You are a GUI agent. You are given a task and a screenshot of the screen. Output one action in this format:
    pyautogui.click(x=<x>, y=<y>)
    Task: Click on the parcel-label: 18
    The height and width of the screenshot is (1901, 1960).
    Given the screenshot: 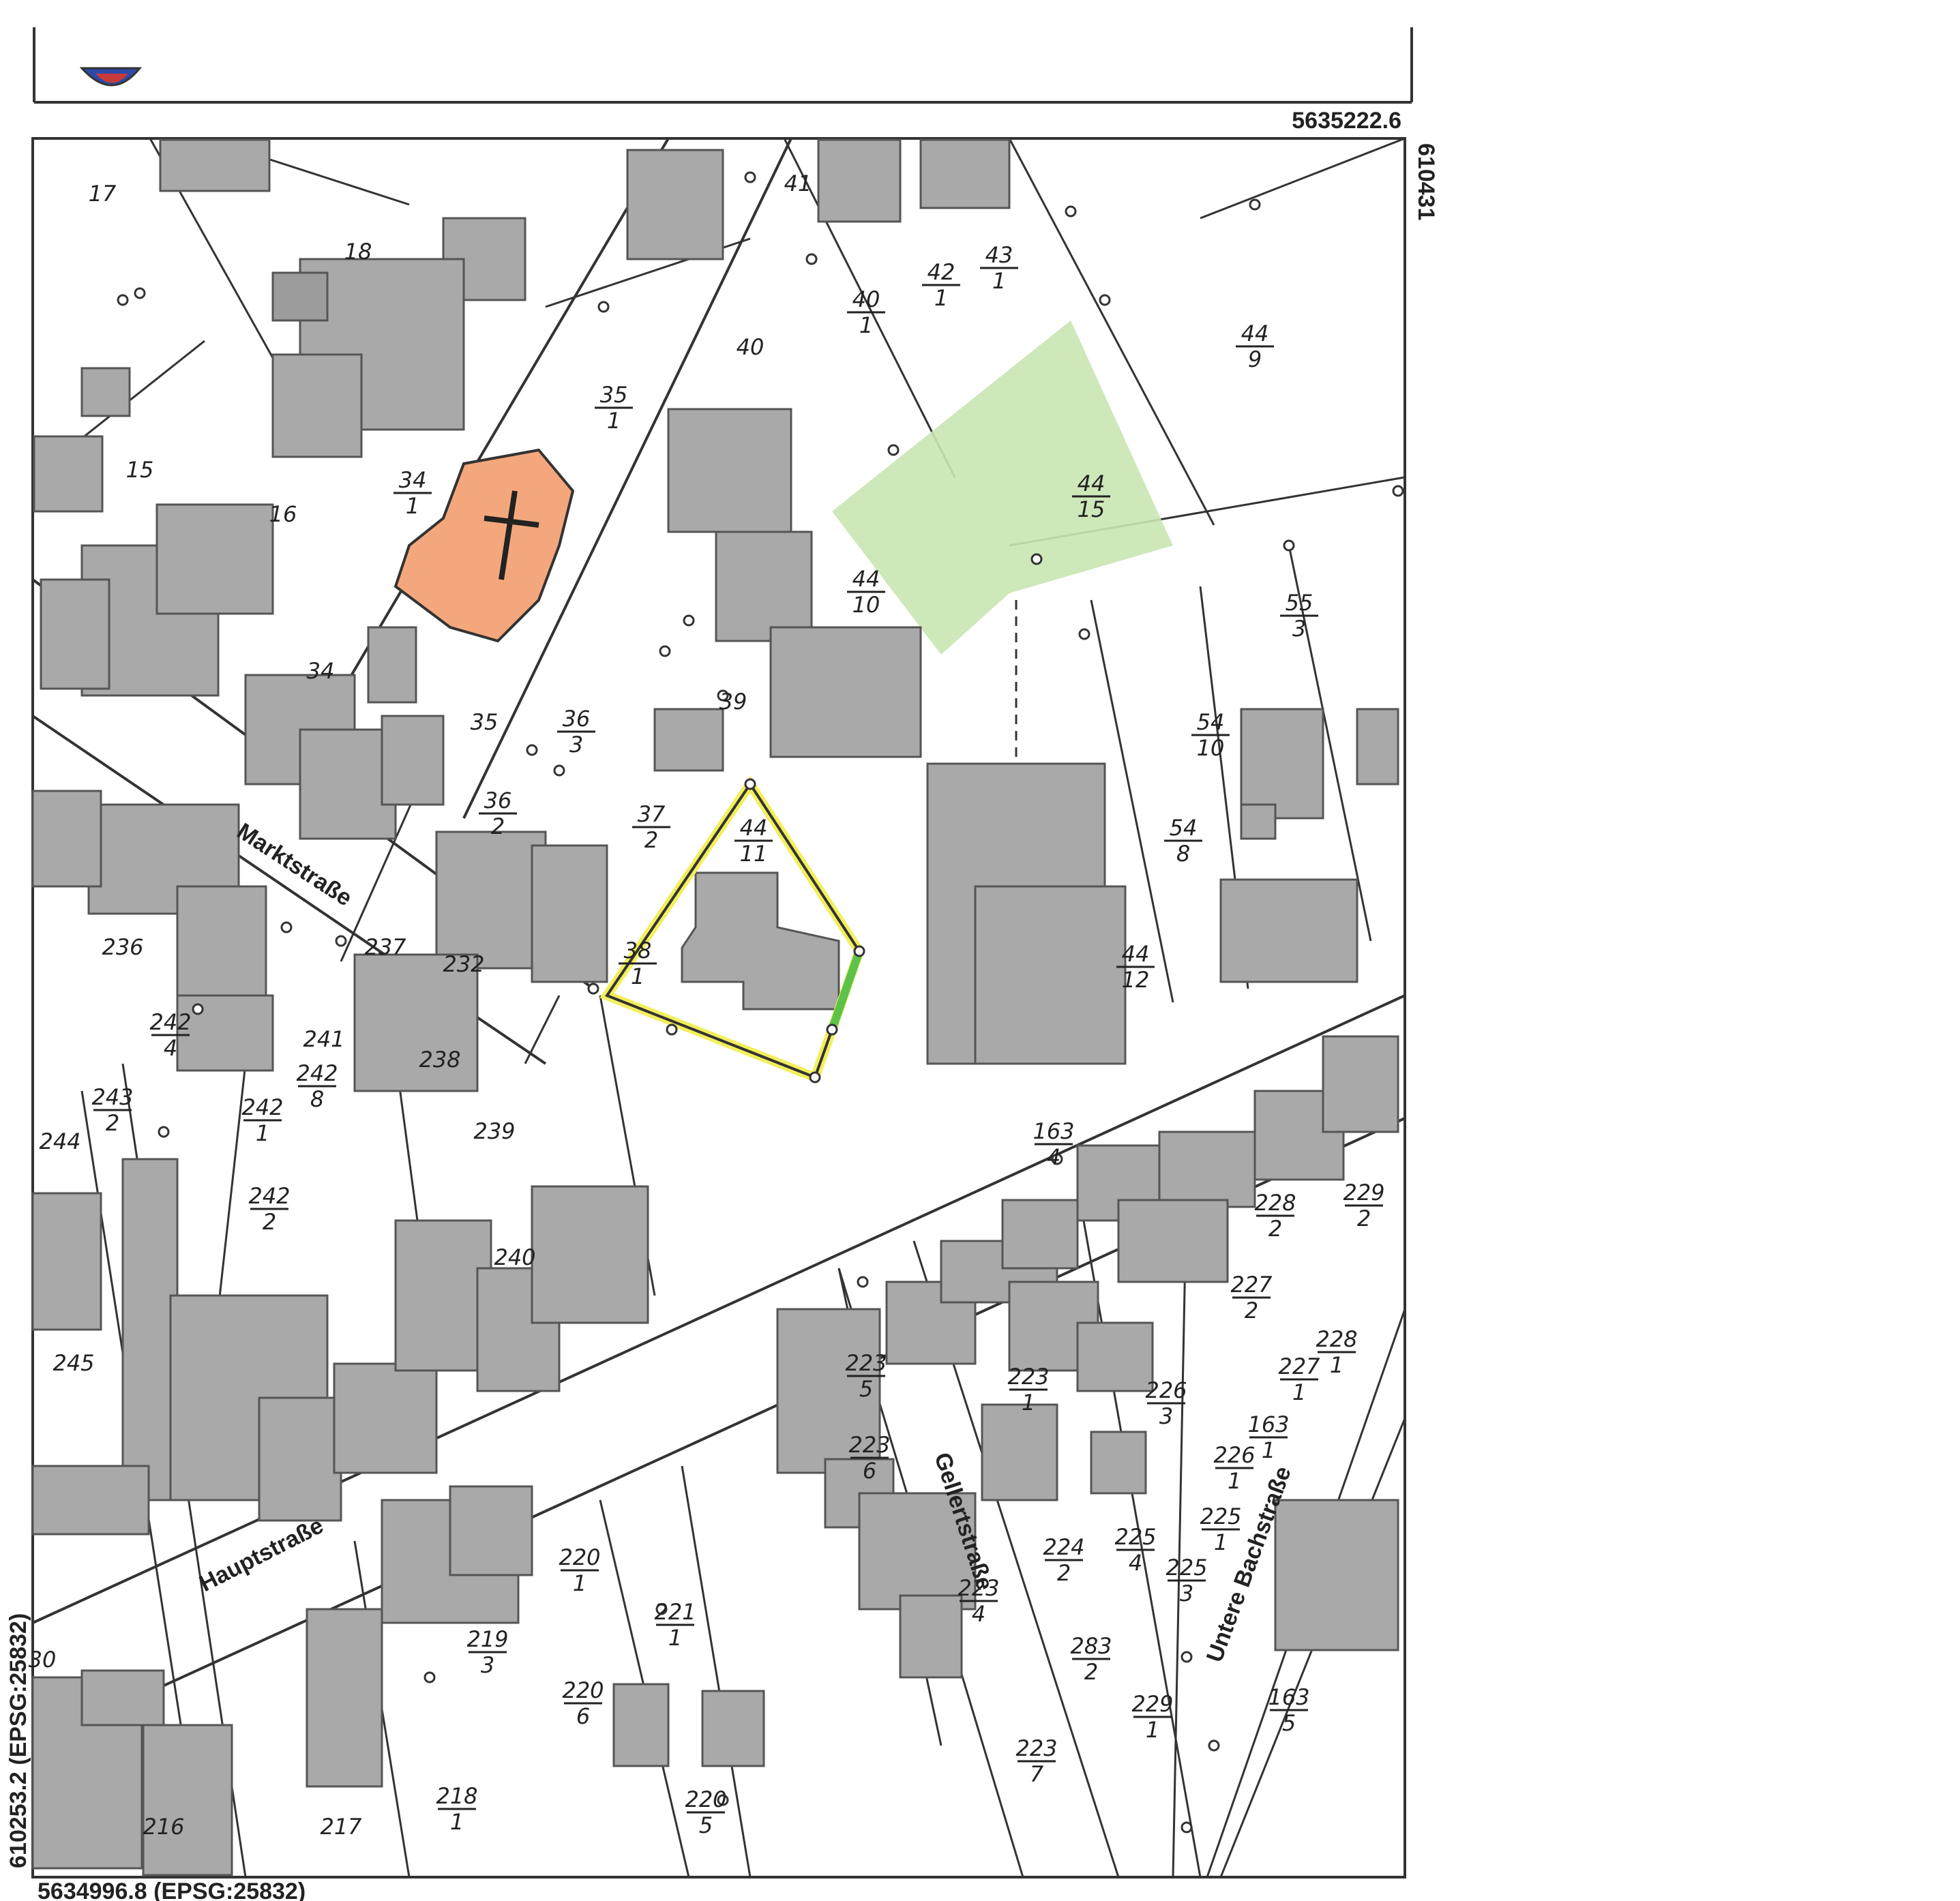 What is the action you would take?
    pyautogui.click(x=358, y=252)
    